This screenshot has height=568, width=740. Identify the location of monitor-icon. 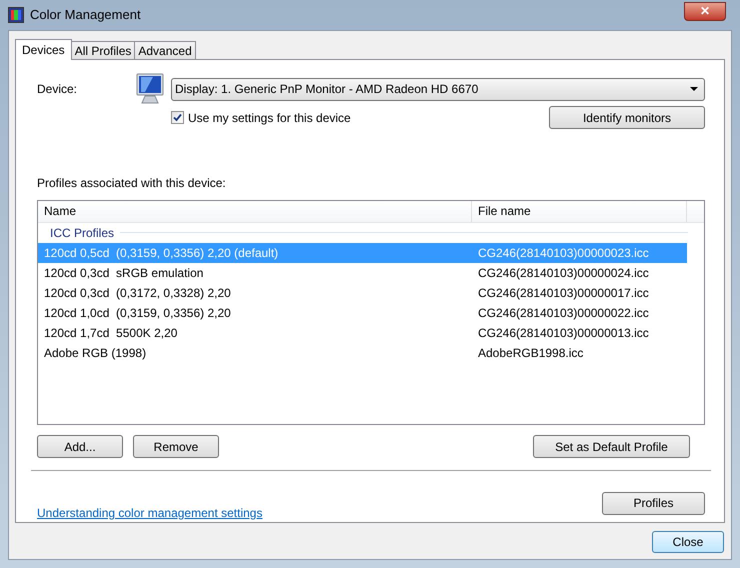
(150, 89).